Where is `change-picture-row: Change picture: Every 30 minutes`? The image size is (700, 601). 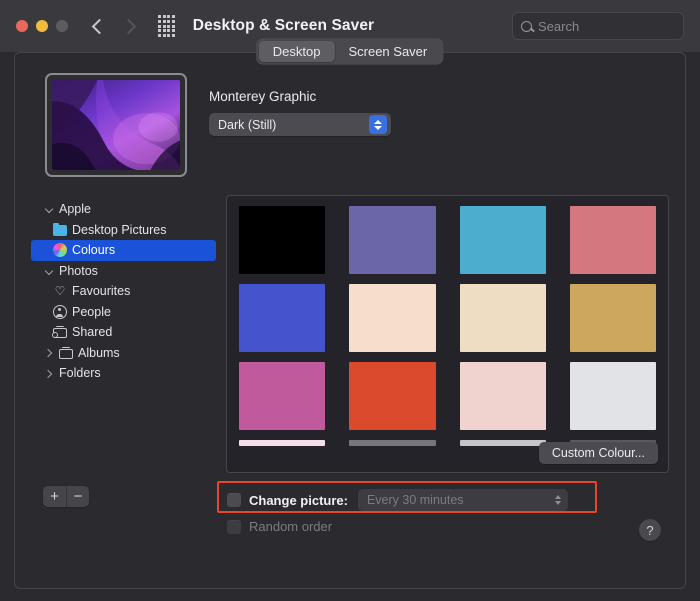 change-picture-row: Change picture: Every 30 minutes is located at coordinates (397, 500).